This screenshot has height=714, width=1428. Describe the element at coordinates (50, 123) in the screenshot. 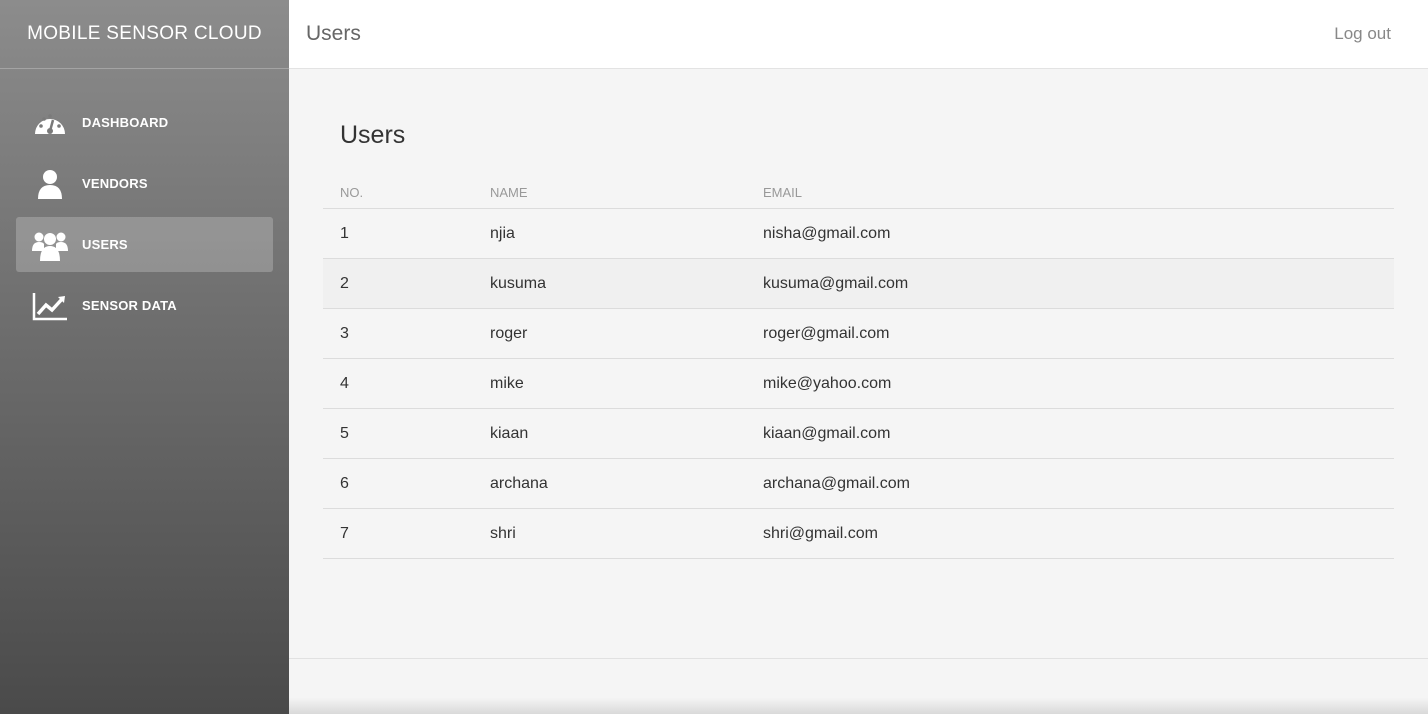

I see `dashboard-icon` at that location.